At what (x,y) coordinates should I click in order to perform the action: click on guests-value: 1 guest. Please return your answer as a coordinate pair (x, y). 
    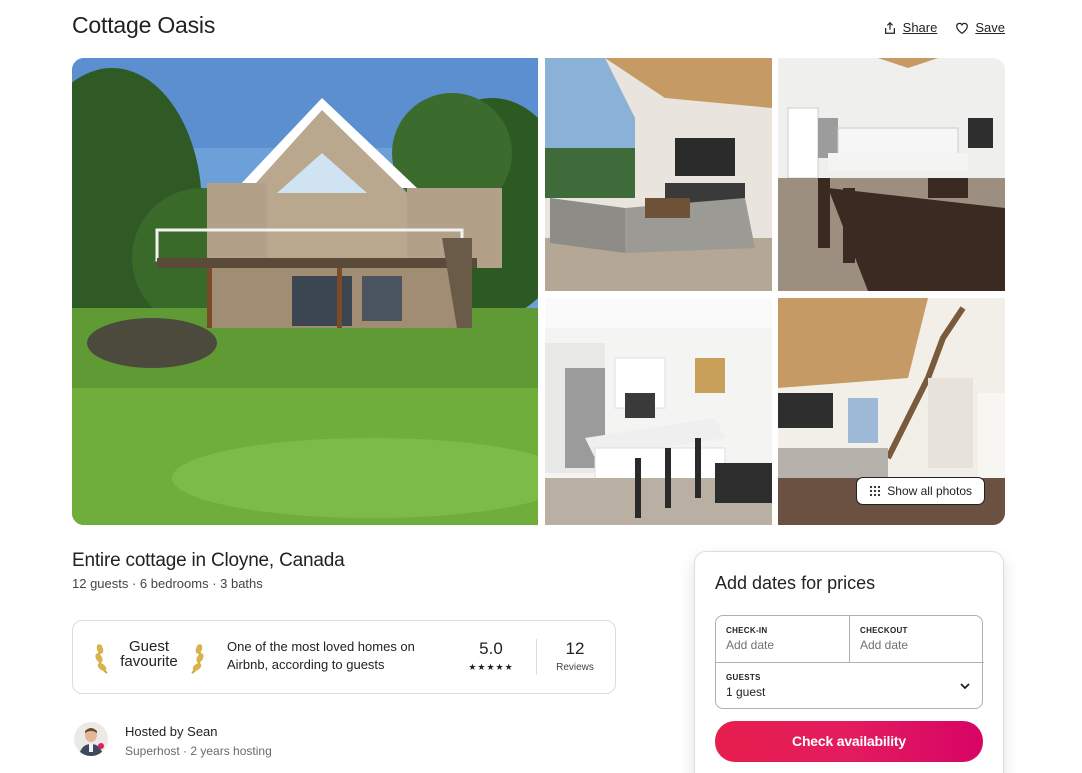
    Looking at the image, I should click on (746, 692).